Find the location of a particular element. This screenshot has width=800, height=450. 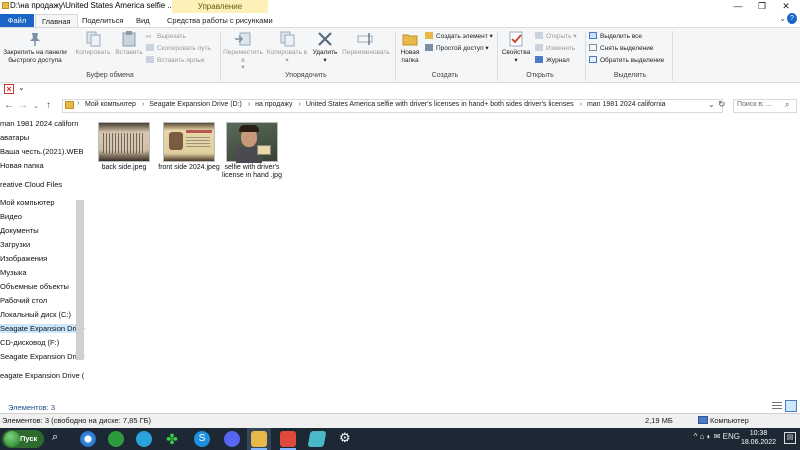

breadcrumb-item: Мой компьютер is located at coordinates (110, 104).